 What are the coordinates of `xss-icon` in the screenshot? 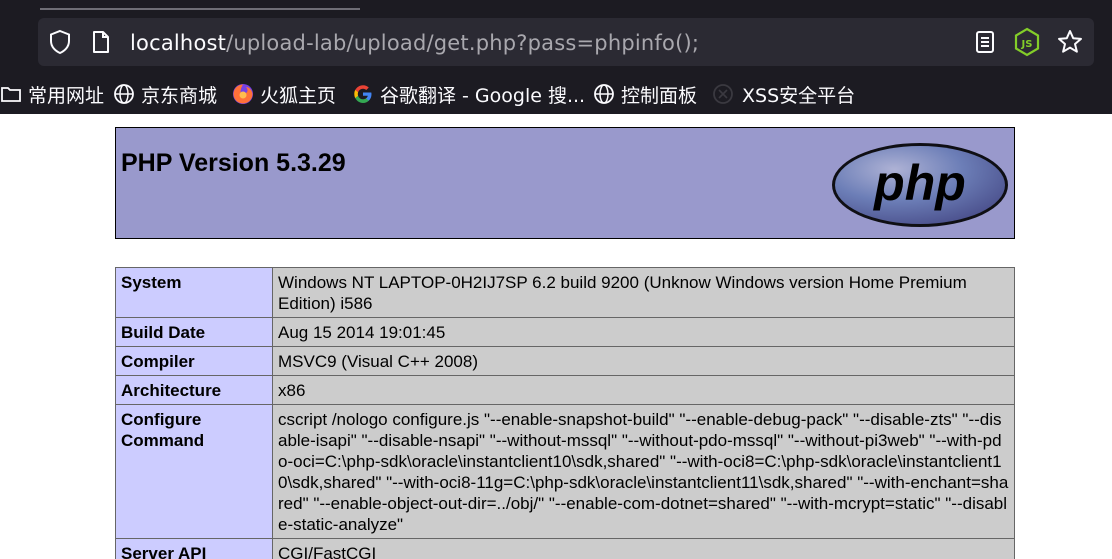 It's located at (723, 94).